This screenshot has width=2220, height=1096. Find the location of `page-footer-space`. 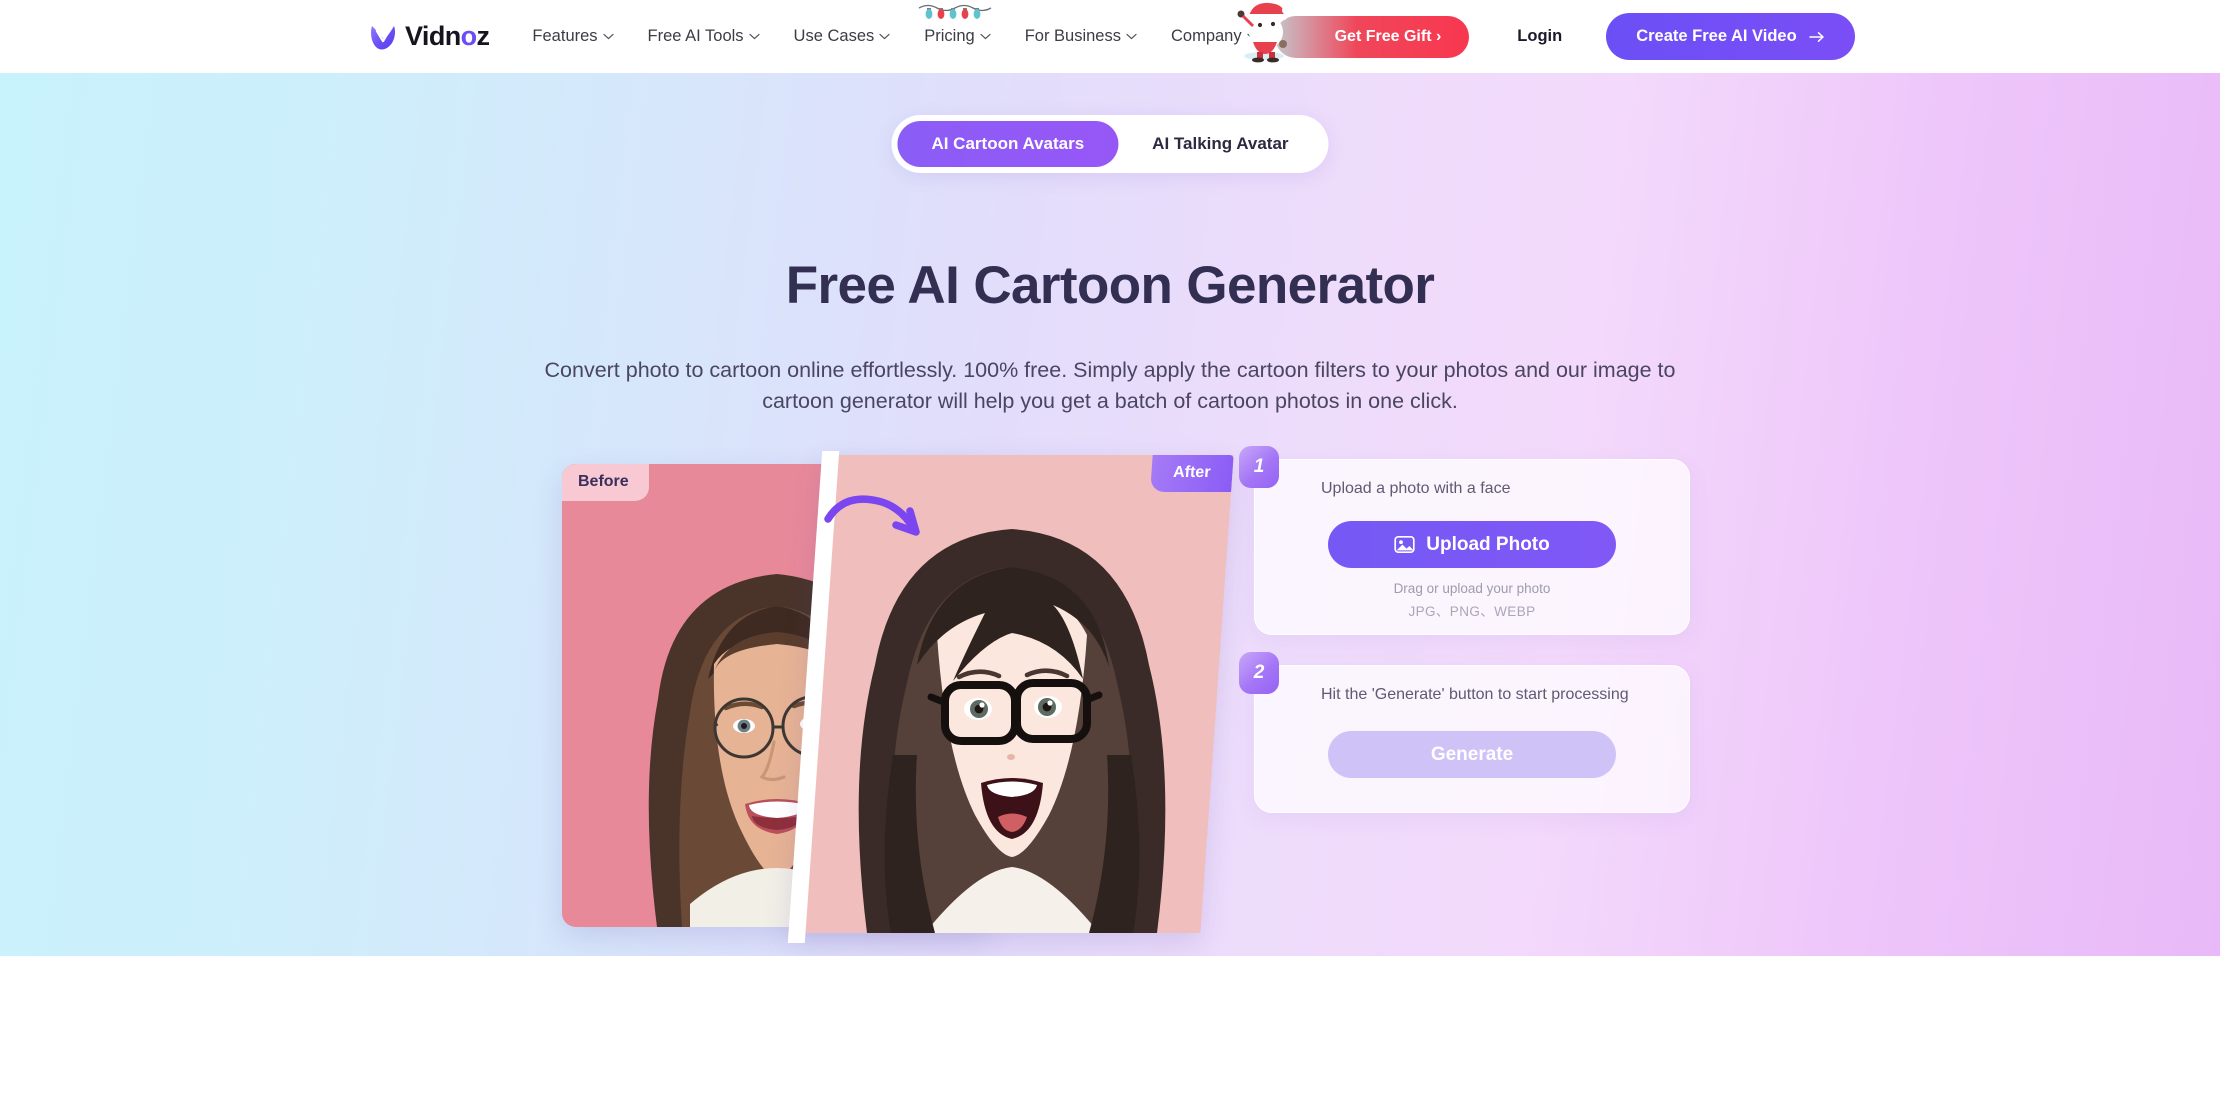

page-footer-space is located at coordinates (1110, 1026).